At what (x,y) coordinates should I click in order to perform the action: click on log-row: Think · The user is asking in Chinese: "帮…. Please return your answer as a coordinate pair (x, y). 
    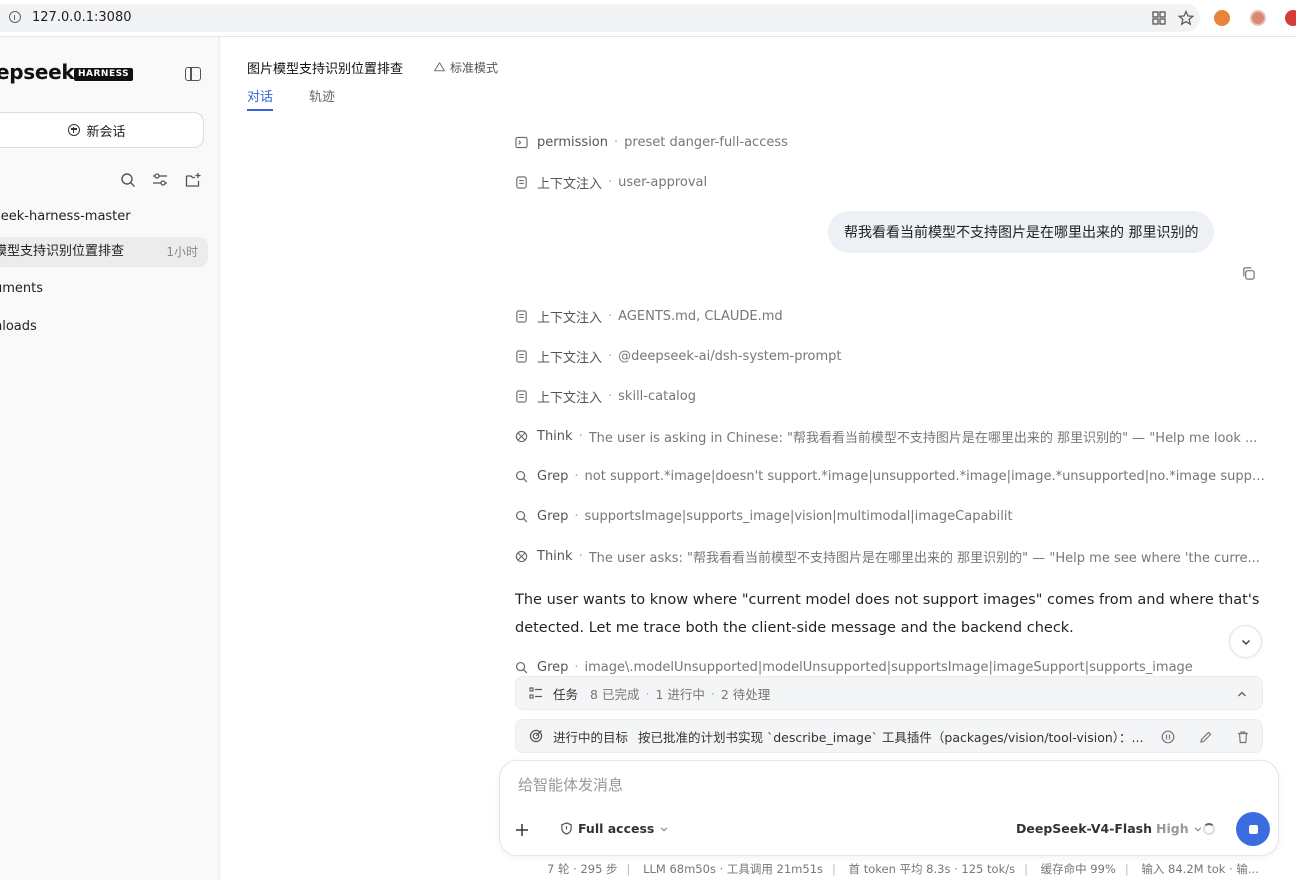
    Looking at the image, I should click on (890, 436).